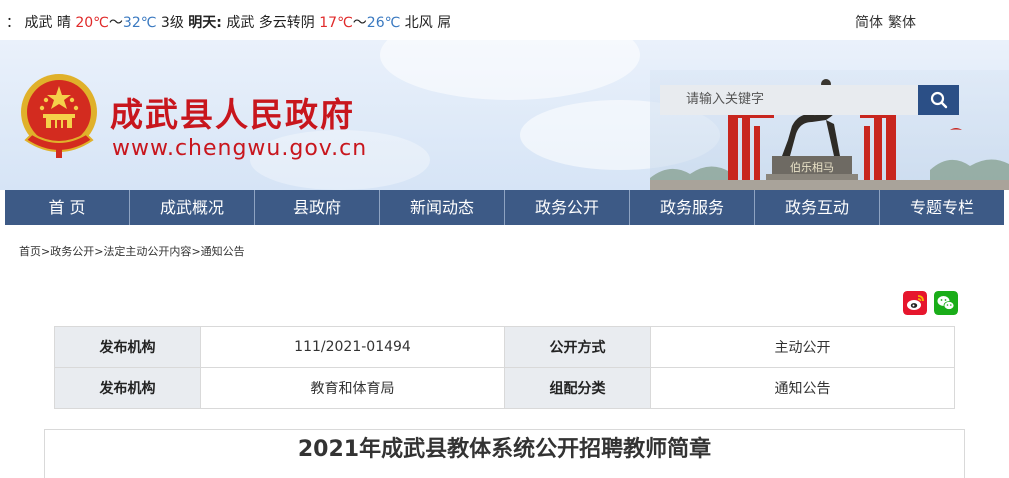 The width and height of the screenshot is (1009, 478). I want to click on weather-low-tomorrow: 17℃, so click(336, 23).